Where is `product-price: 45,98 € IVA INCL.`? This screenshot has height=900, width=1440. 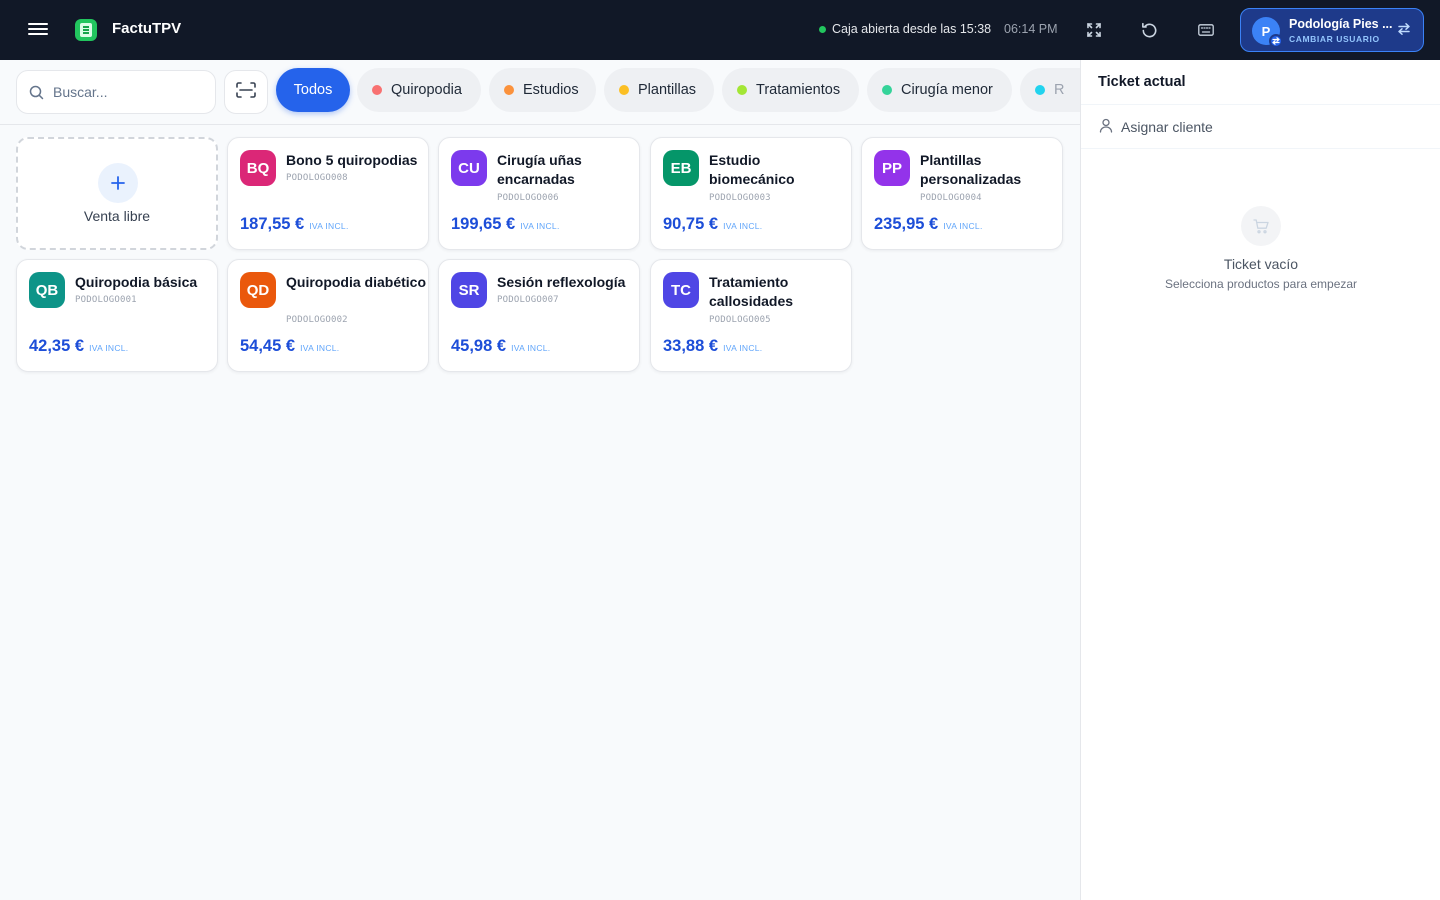
product-price: 45,98 € IVA INCL. is located at coordinates (500, 346).